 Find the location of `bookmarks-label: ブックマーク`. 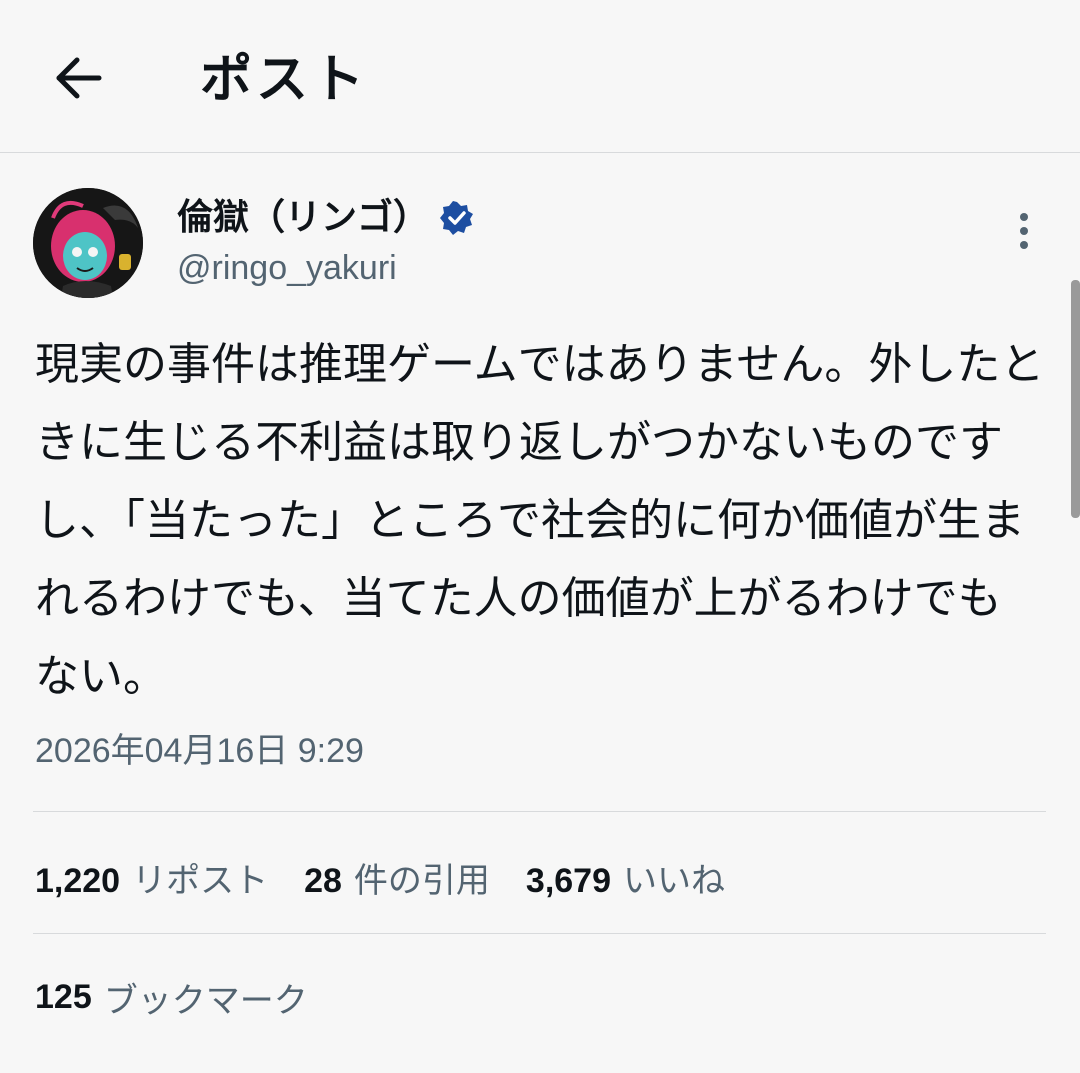

bookmarks-label: ブックマーク is located at coordinates (205, 1000).